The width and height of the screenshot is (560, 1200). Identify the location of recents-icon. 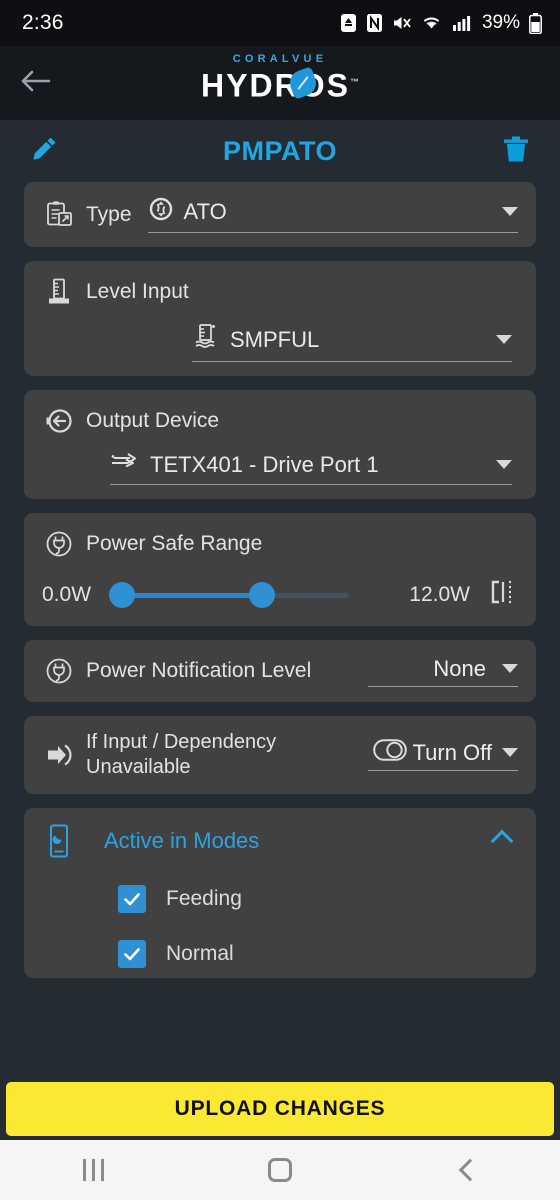
(93, 1170).